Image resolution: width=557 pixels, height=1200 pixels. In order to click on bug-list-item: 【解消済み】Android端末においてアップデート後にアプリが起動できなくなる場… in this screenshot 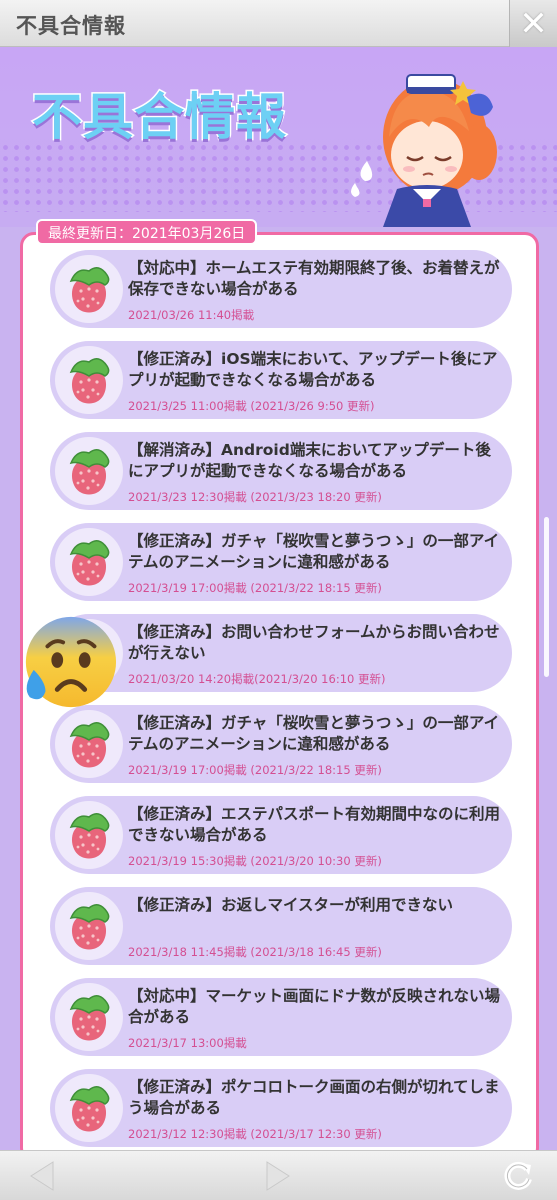, I will do `click(281, 471)`.